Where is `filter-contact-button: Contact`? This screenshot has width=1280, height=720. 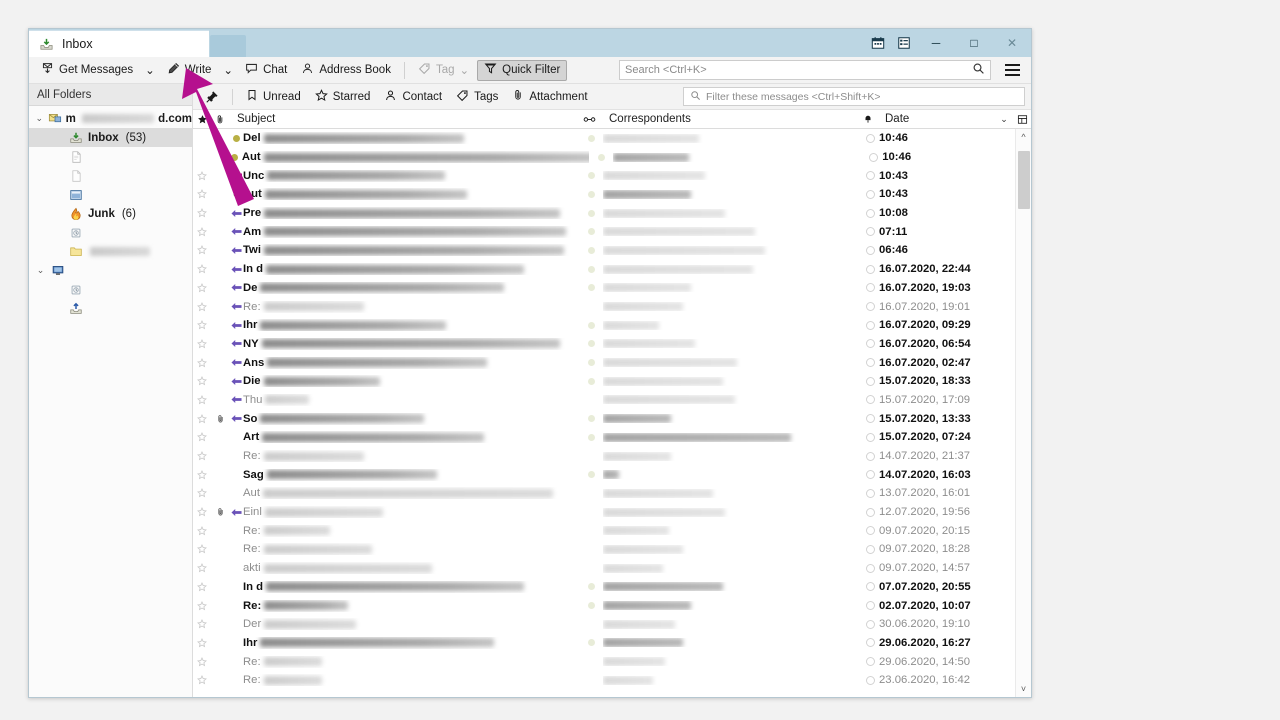 filter-contact-button: Contact is located at coordinates (413, 97).